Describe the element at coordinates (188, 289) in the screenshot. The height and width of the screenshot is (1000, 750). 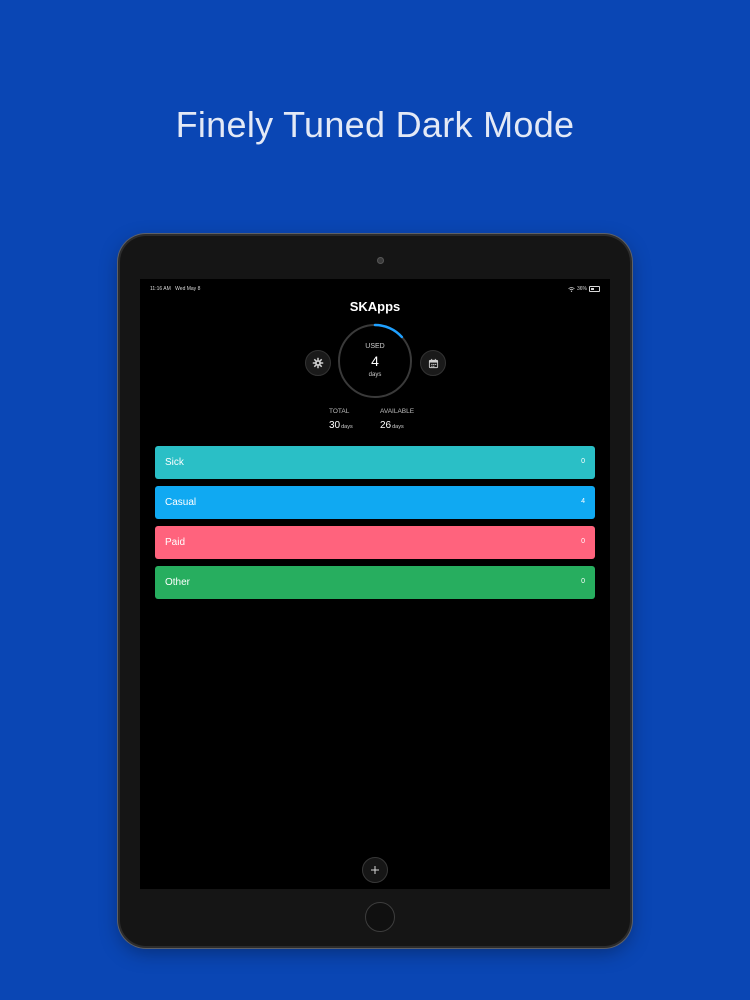
I see `status-date: Wed May 8` at that location.